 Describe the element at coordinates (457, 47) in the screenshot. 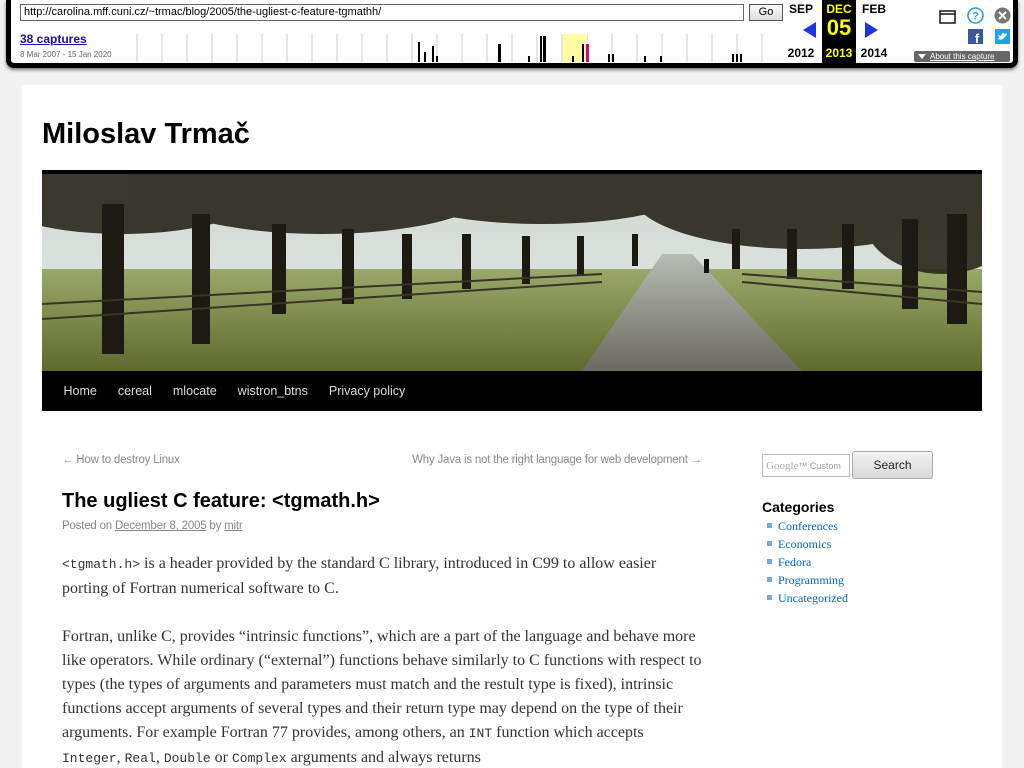

I see `capture-sparkline` at that location.